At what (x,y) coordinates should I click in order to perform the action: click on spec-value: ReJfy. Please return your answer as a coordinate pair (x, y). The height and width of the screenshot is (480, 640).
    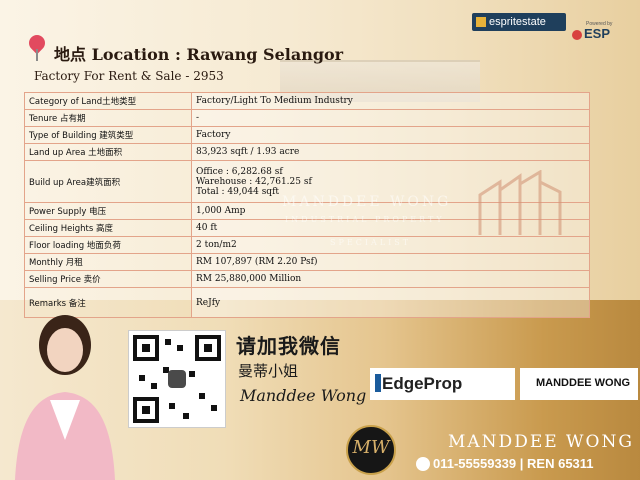
    Looking at the image, I should click on (390, 302).